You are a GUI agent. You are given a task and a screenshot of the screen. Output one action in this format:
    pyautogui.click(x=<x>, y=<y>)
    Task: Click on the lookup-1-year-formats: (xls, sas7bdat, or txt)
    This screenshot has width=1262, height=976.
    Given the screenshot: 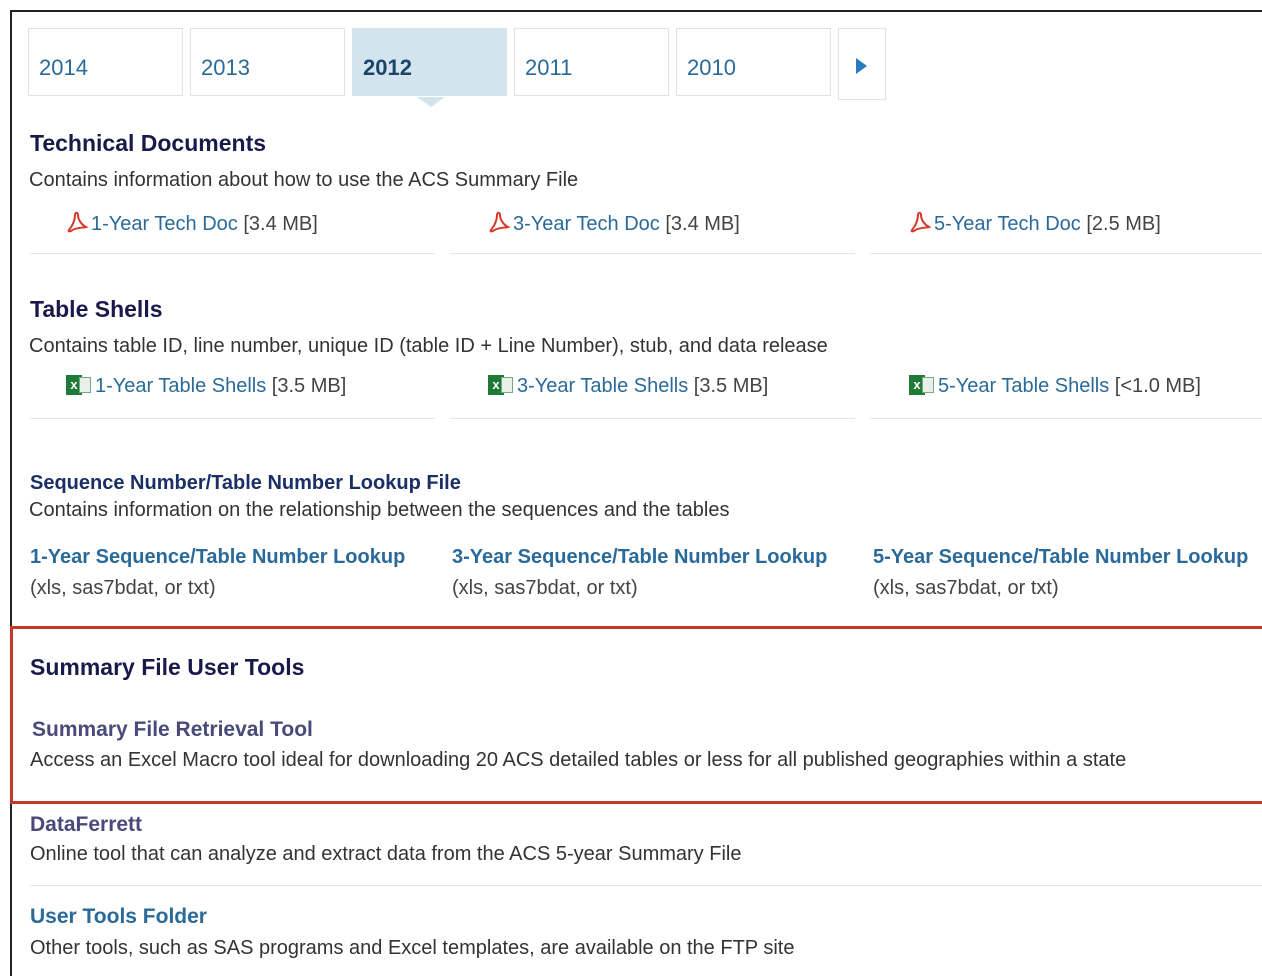 What is the action you would take?
    pyautogui.click(x=123, y=588)
    